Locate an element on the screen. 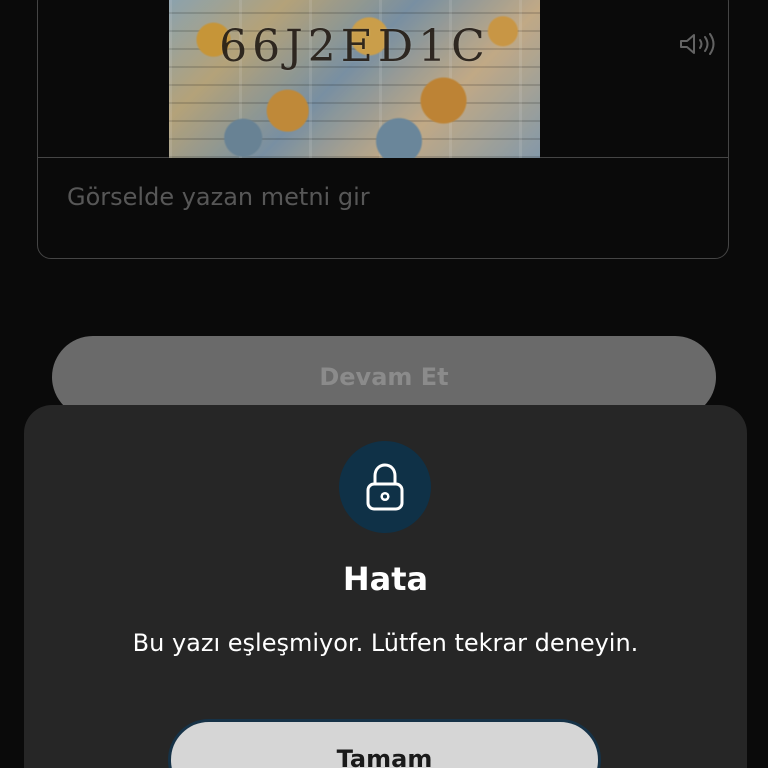 The height and width of the screenshot is (768, 768). captcha-input is located at coordinates (376, 197).